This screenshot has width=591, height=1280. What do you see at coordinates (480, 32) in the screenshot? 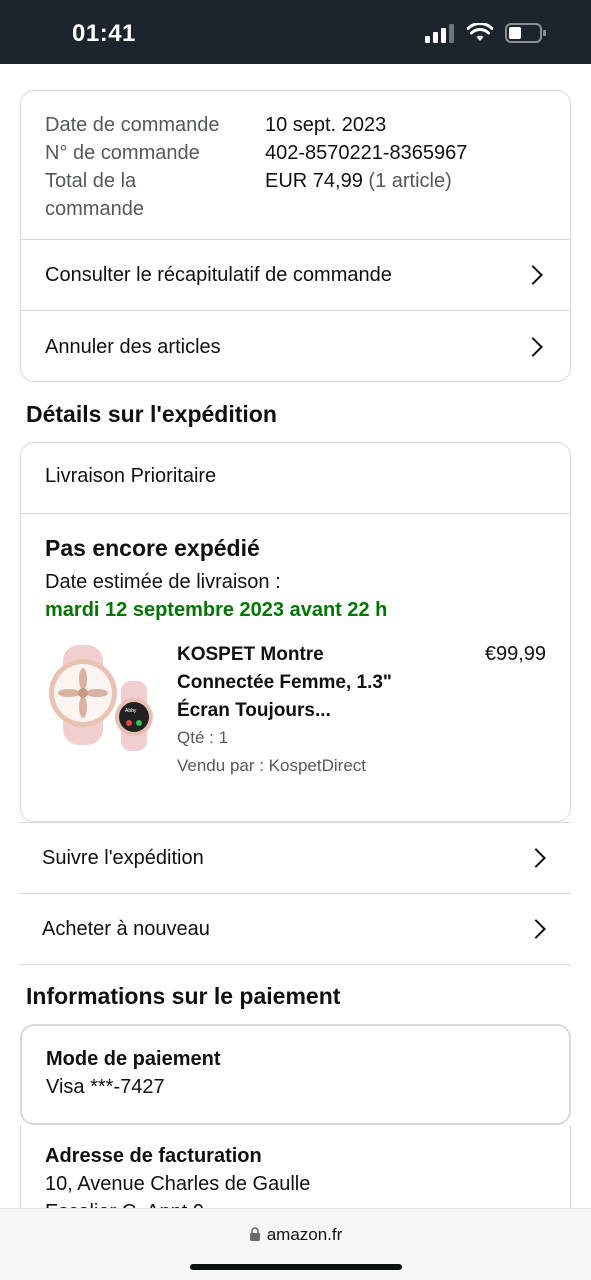
I see `wifi-icon` at bounding box center [480, 32].